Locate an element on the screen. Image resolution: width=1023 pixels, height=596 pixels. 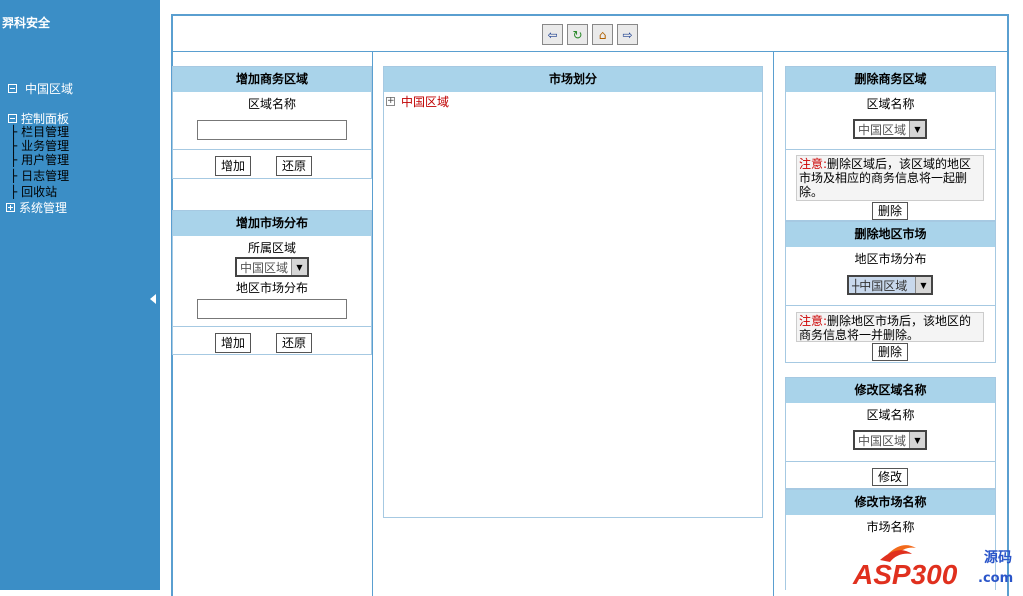
add-business-region-panel: 增加商务区域 区域名称 增加 还原 is located at coordinates (272, 122).